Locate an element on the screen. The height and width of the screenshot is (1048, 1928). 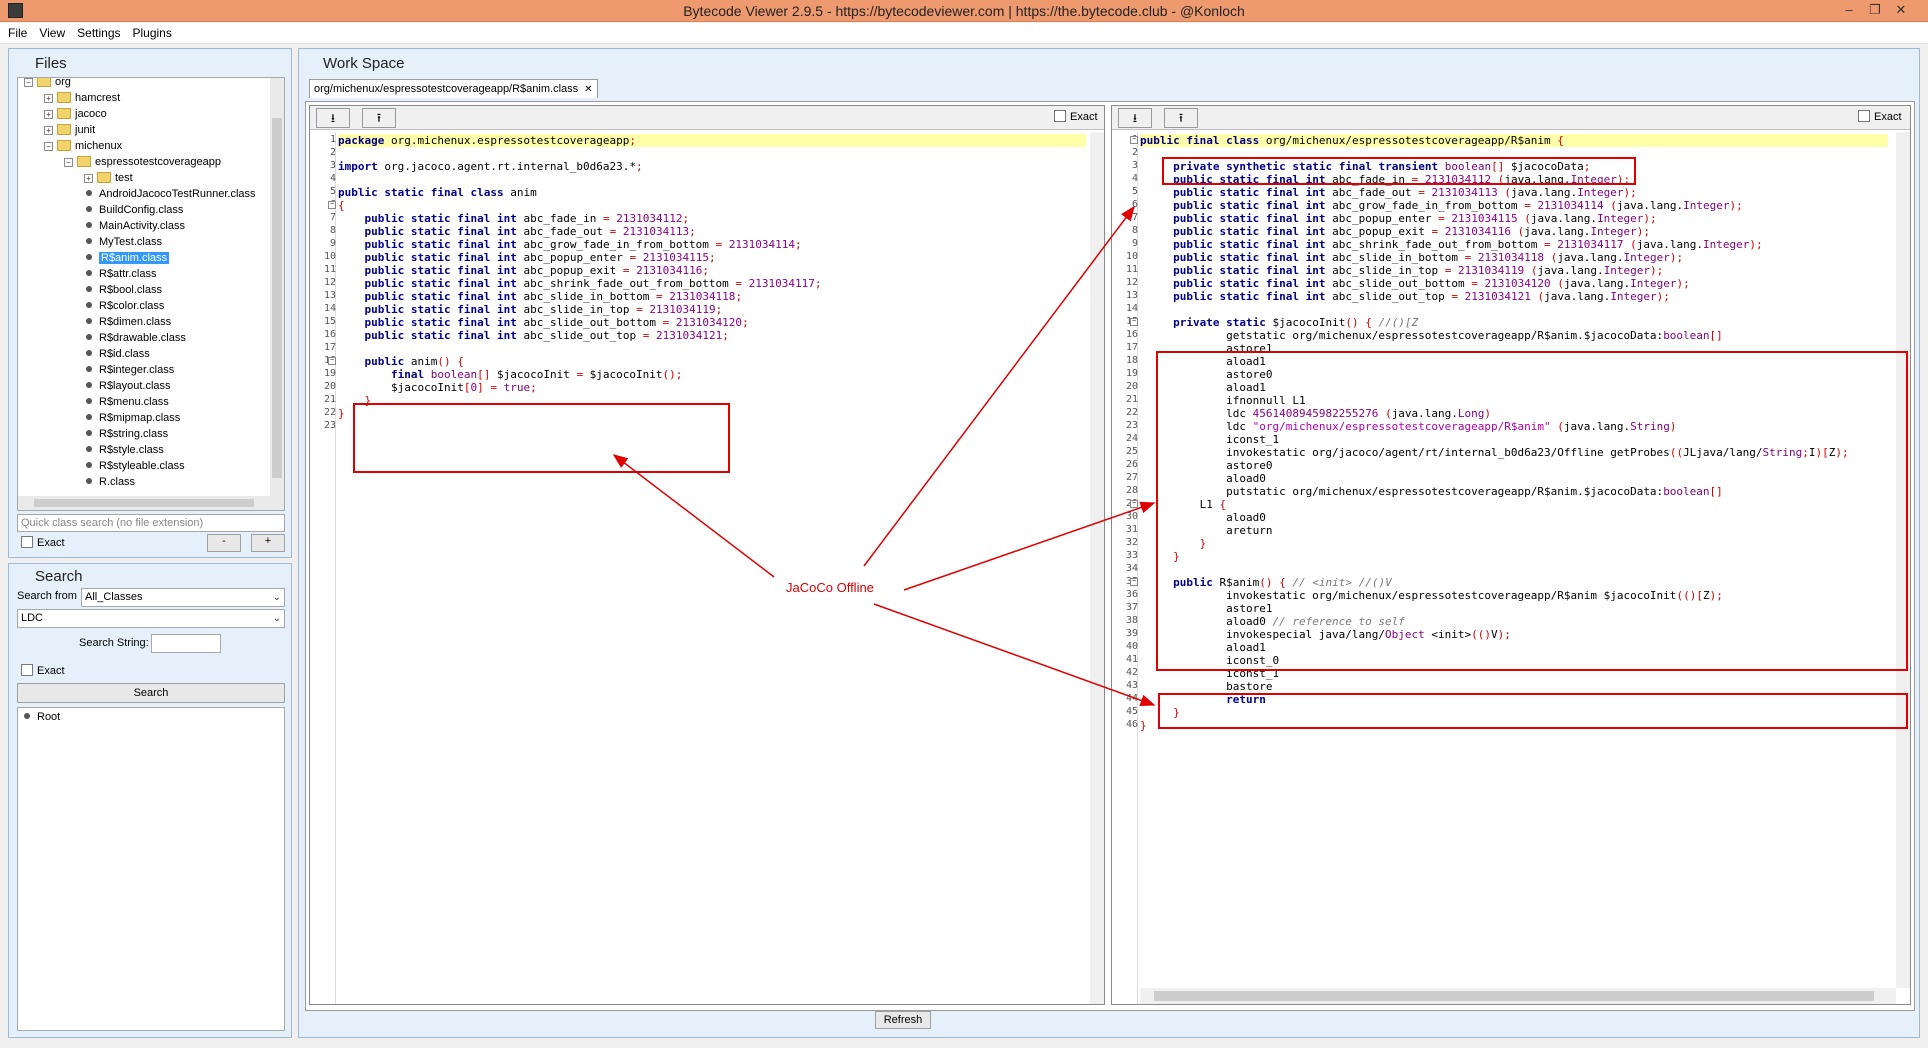
annotation-label: JaCoCo Offline is located at coordinates (830, 587).